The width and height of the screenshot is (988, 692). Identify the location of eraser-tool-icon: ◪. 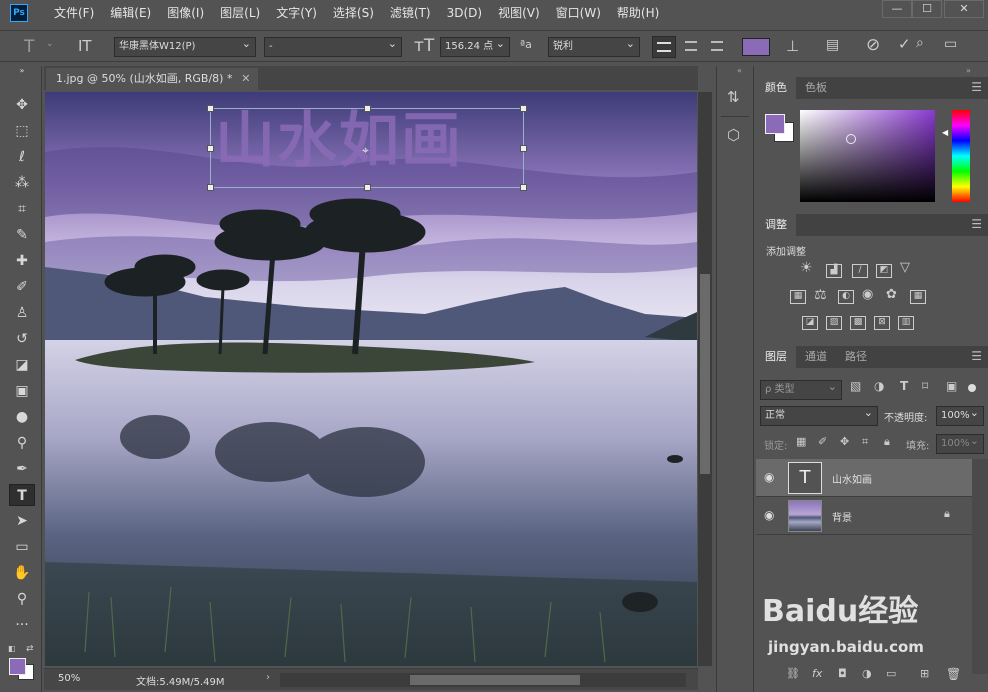
(22, 365).